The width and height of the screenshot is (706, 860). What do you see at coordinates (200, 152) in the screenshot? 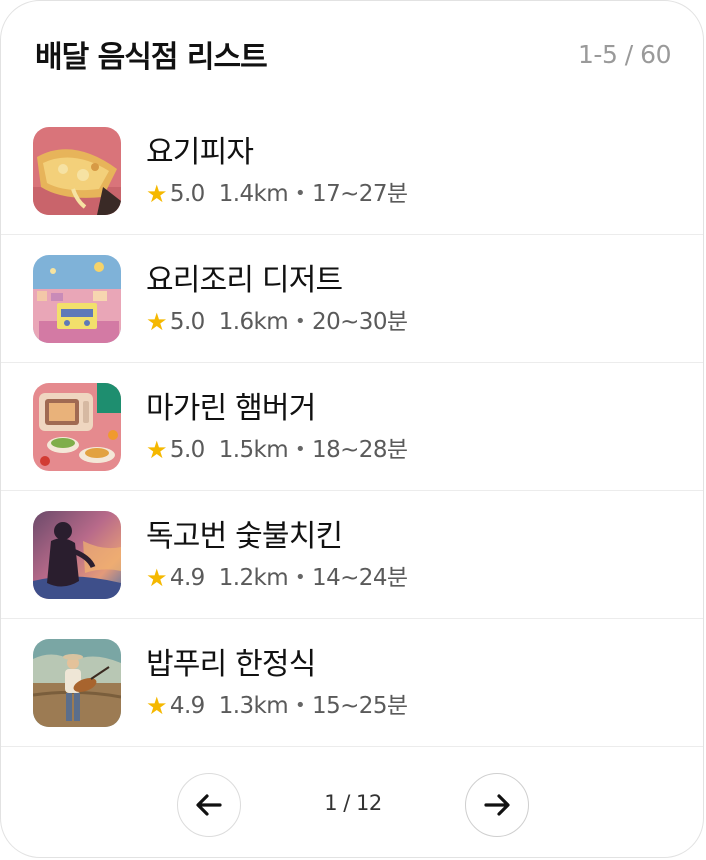
I see `restaurant-name: 요기피자` at bounding box center [200, 152].